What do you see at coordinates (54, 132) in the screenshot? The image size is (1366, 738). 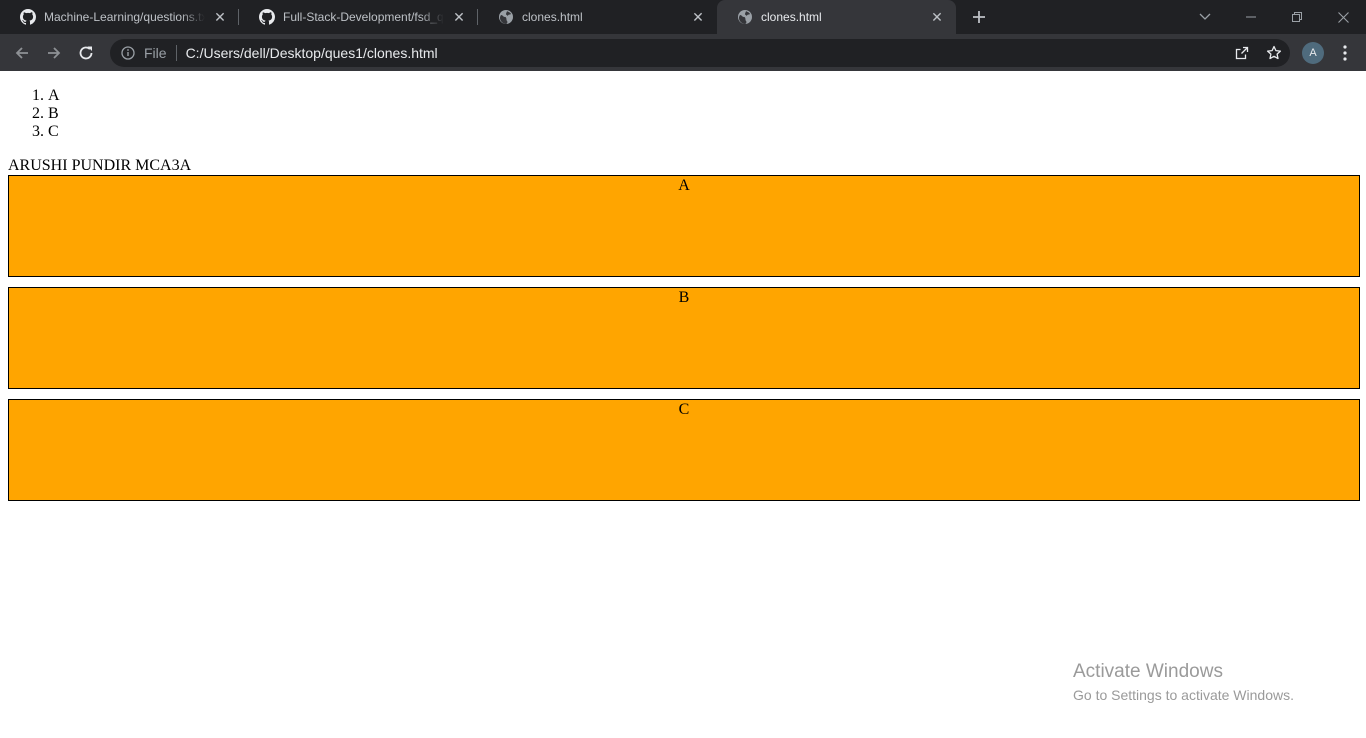 I see `list-item: C` at bounding box center [54, 132].